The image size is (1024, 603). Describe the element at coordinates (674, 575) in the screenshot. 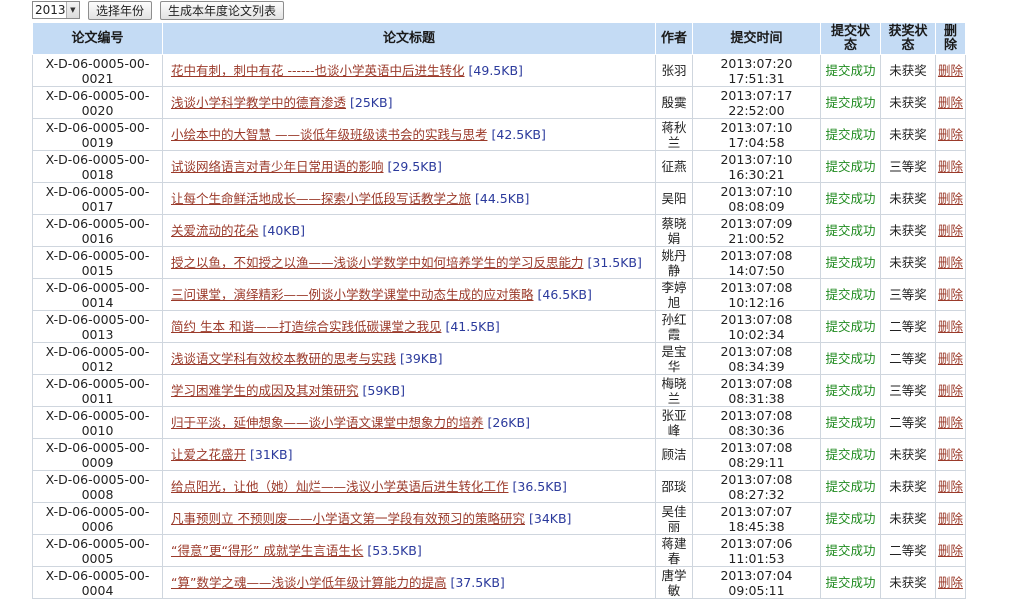

I see `author-line1: 唐学` at that location.